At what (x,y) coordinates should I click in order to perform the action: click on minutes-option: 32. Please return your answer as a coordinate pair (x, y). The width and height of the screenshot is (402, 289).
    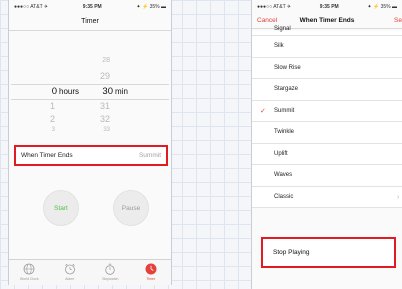
    Looking at the image, I should click on (102, 119).